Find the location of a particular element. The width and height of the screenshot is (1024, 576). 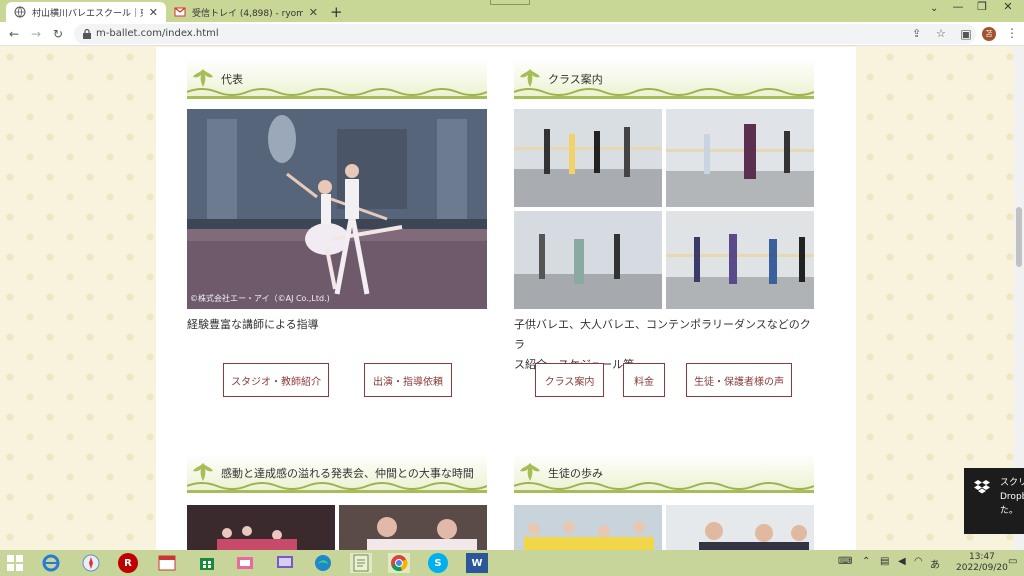

restore-button: ❐ is located at coordinates (982, 8).